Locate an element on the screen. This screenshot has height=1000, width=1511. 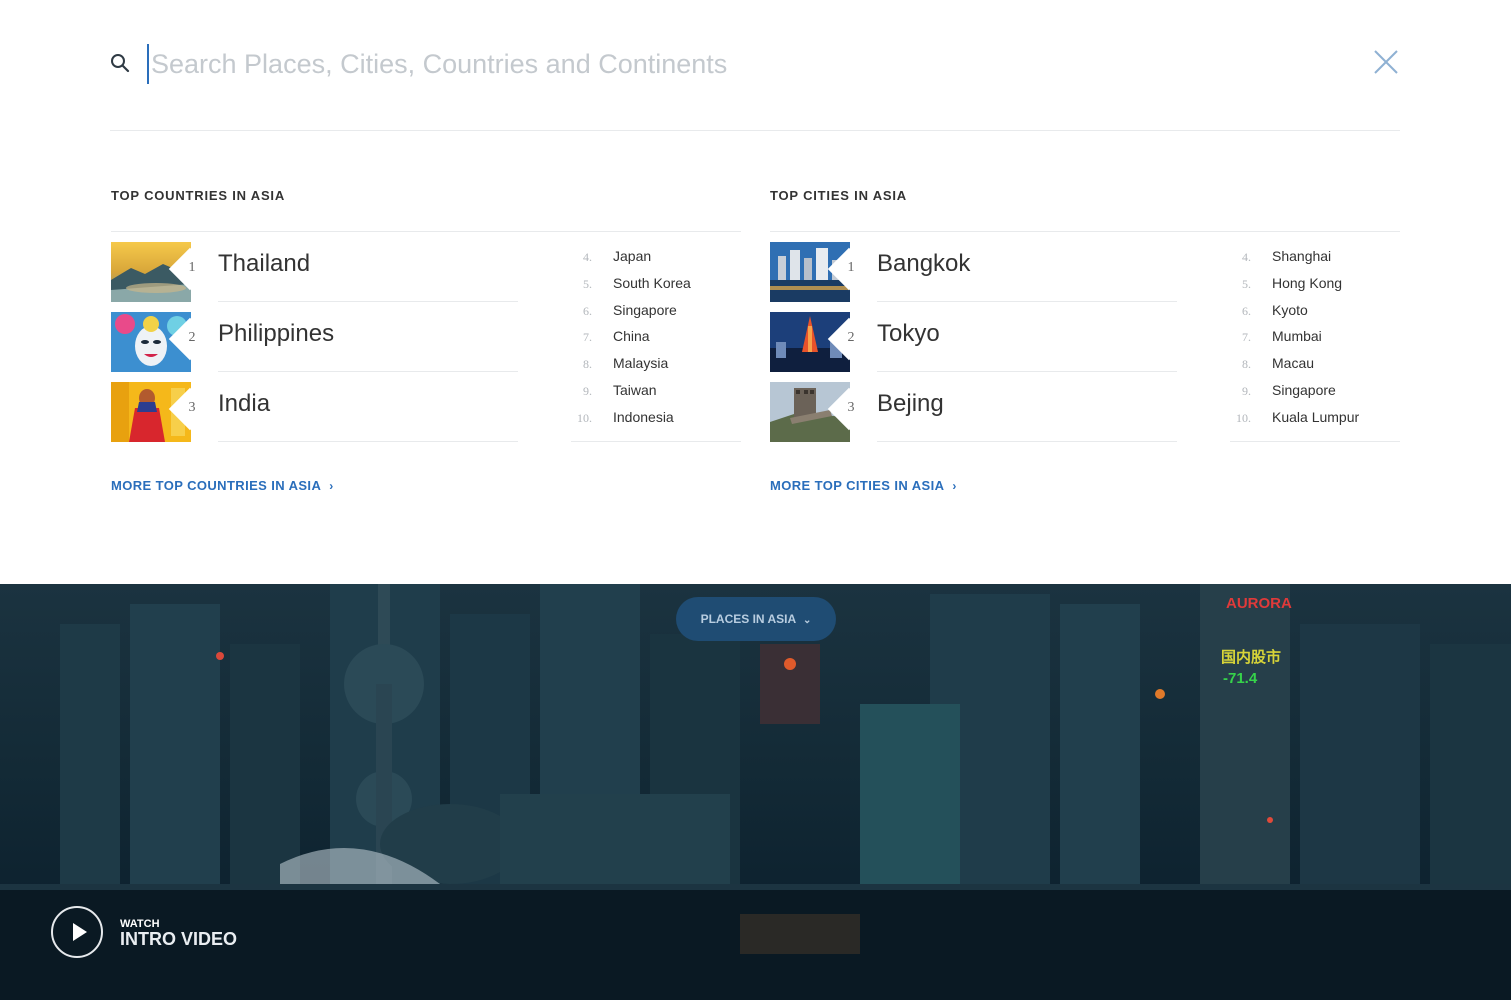
top-country-item: 2 Philippines is located at coordinates (316, 347).